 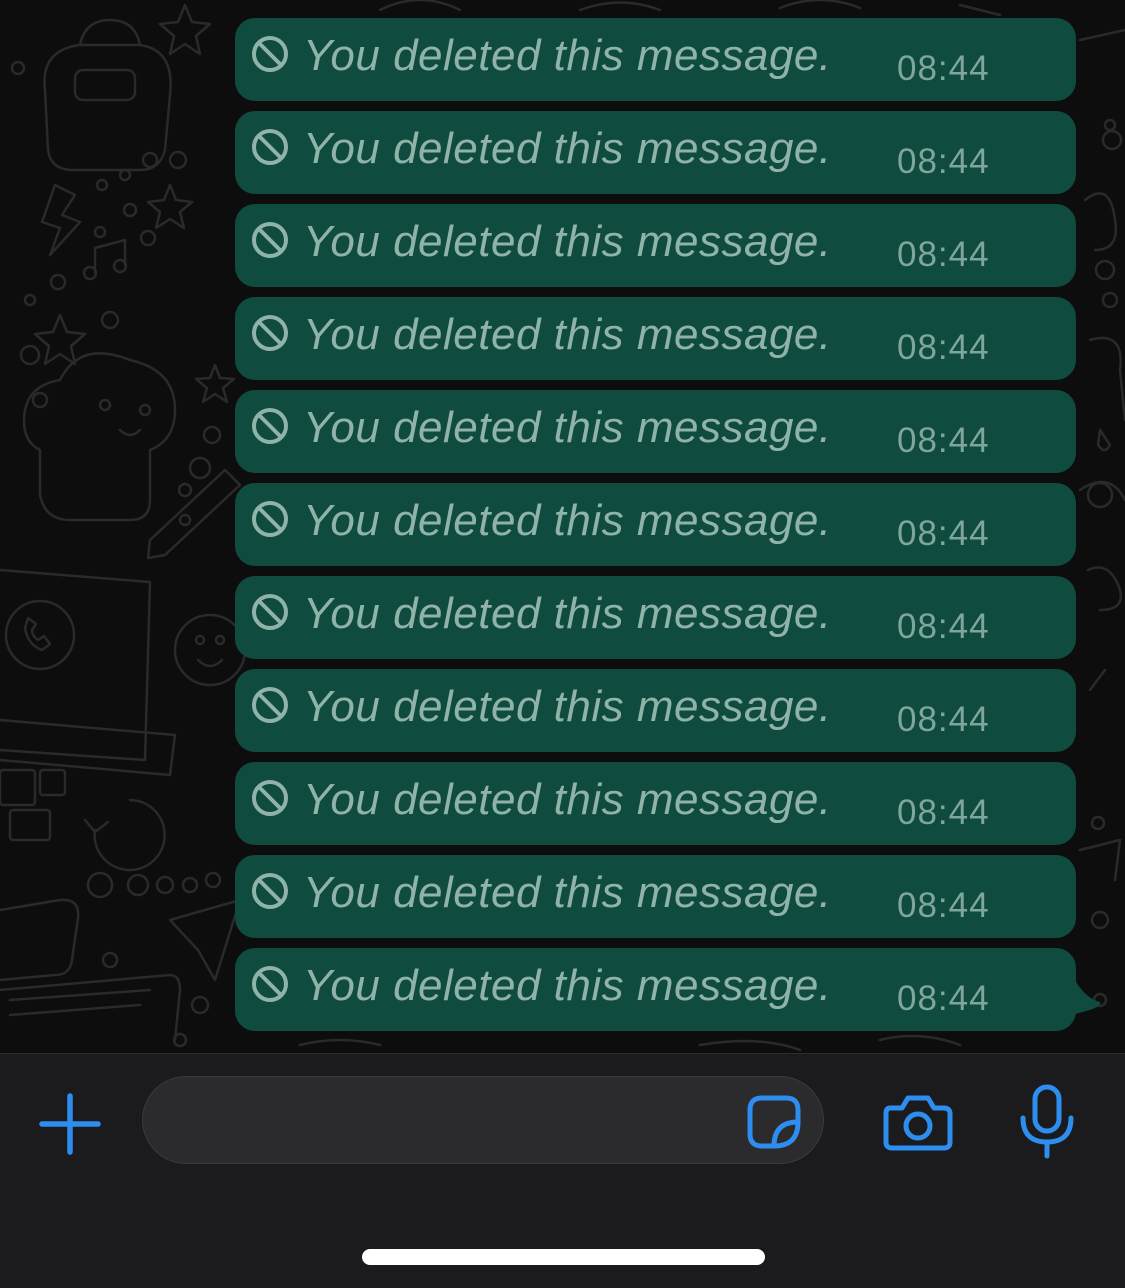 I want to click on bubble-tail, so click(x=1080, y=993).